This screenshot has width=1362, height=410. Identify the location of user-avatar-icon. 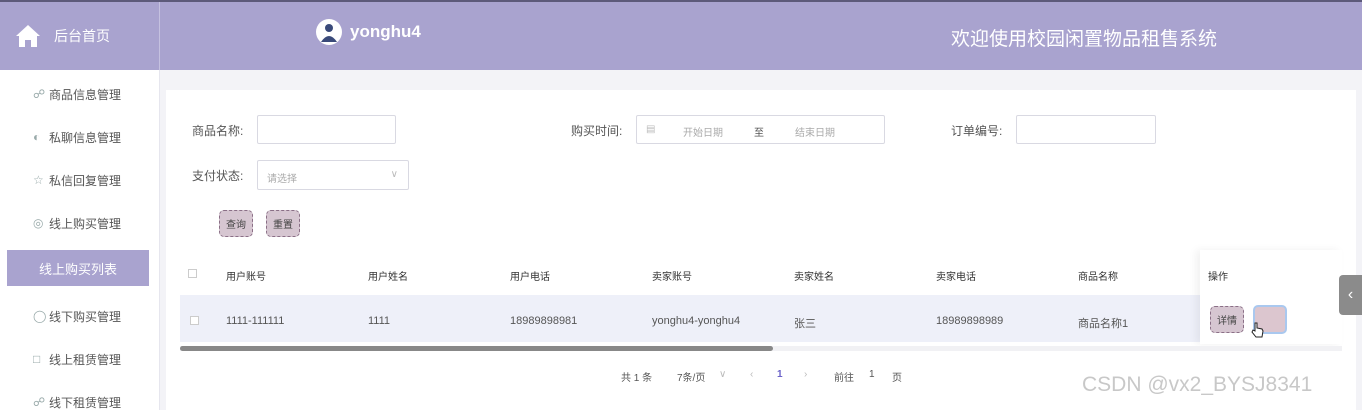
(329, 33).